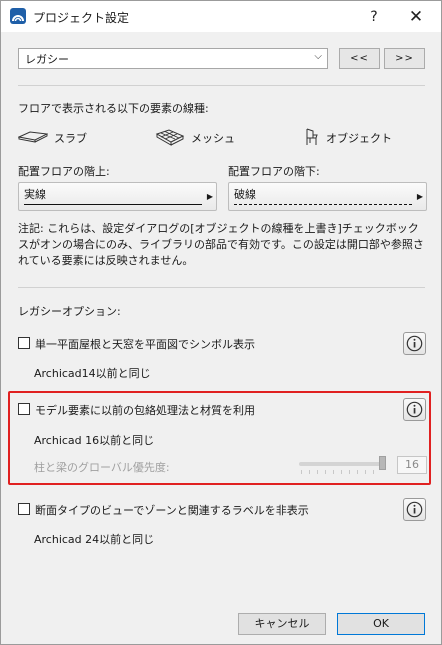 The image size is (442, 645). I want to click on object-element-item: オブジェクト, so click(348, 138).